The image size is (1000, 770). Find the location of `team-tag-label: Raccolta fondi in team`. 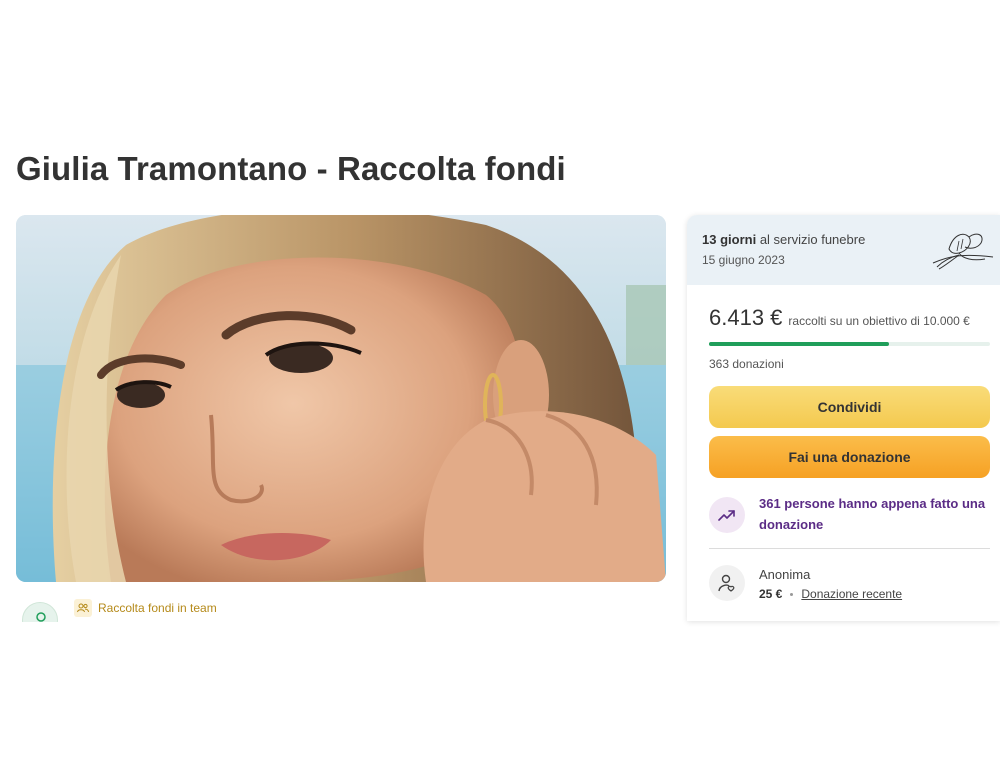

team-tag-label: Raccolta fondi in team is located at coordinates (157, 608).